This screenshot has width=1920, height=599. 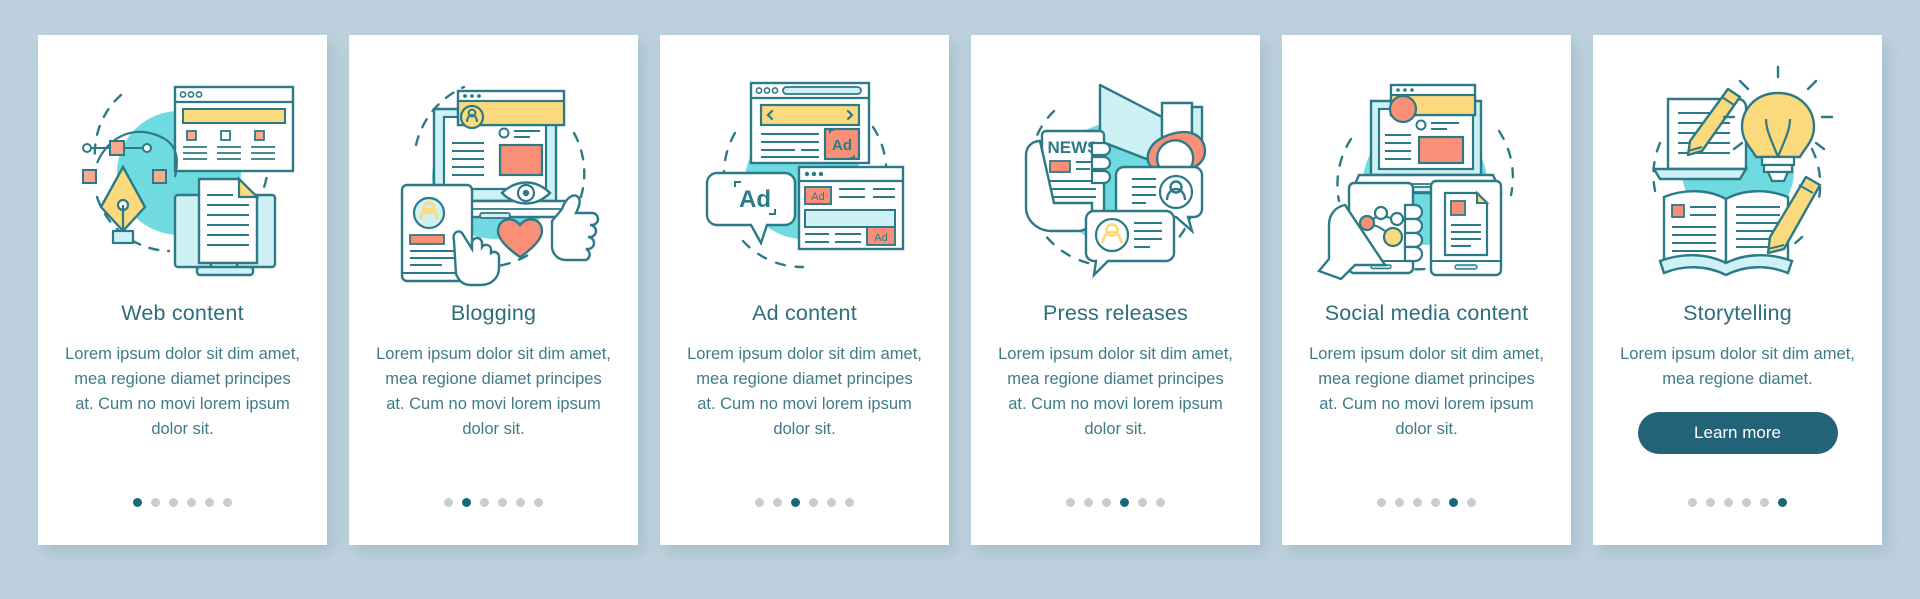 I want to click on card-title: Press releases, so click(x=1115, y=313).